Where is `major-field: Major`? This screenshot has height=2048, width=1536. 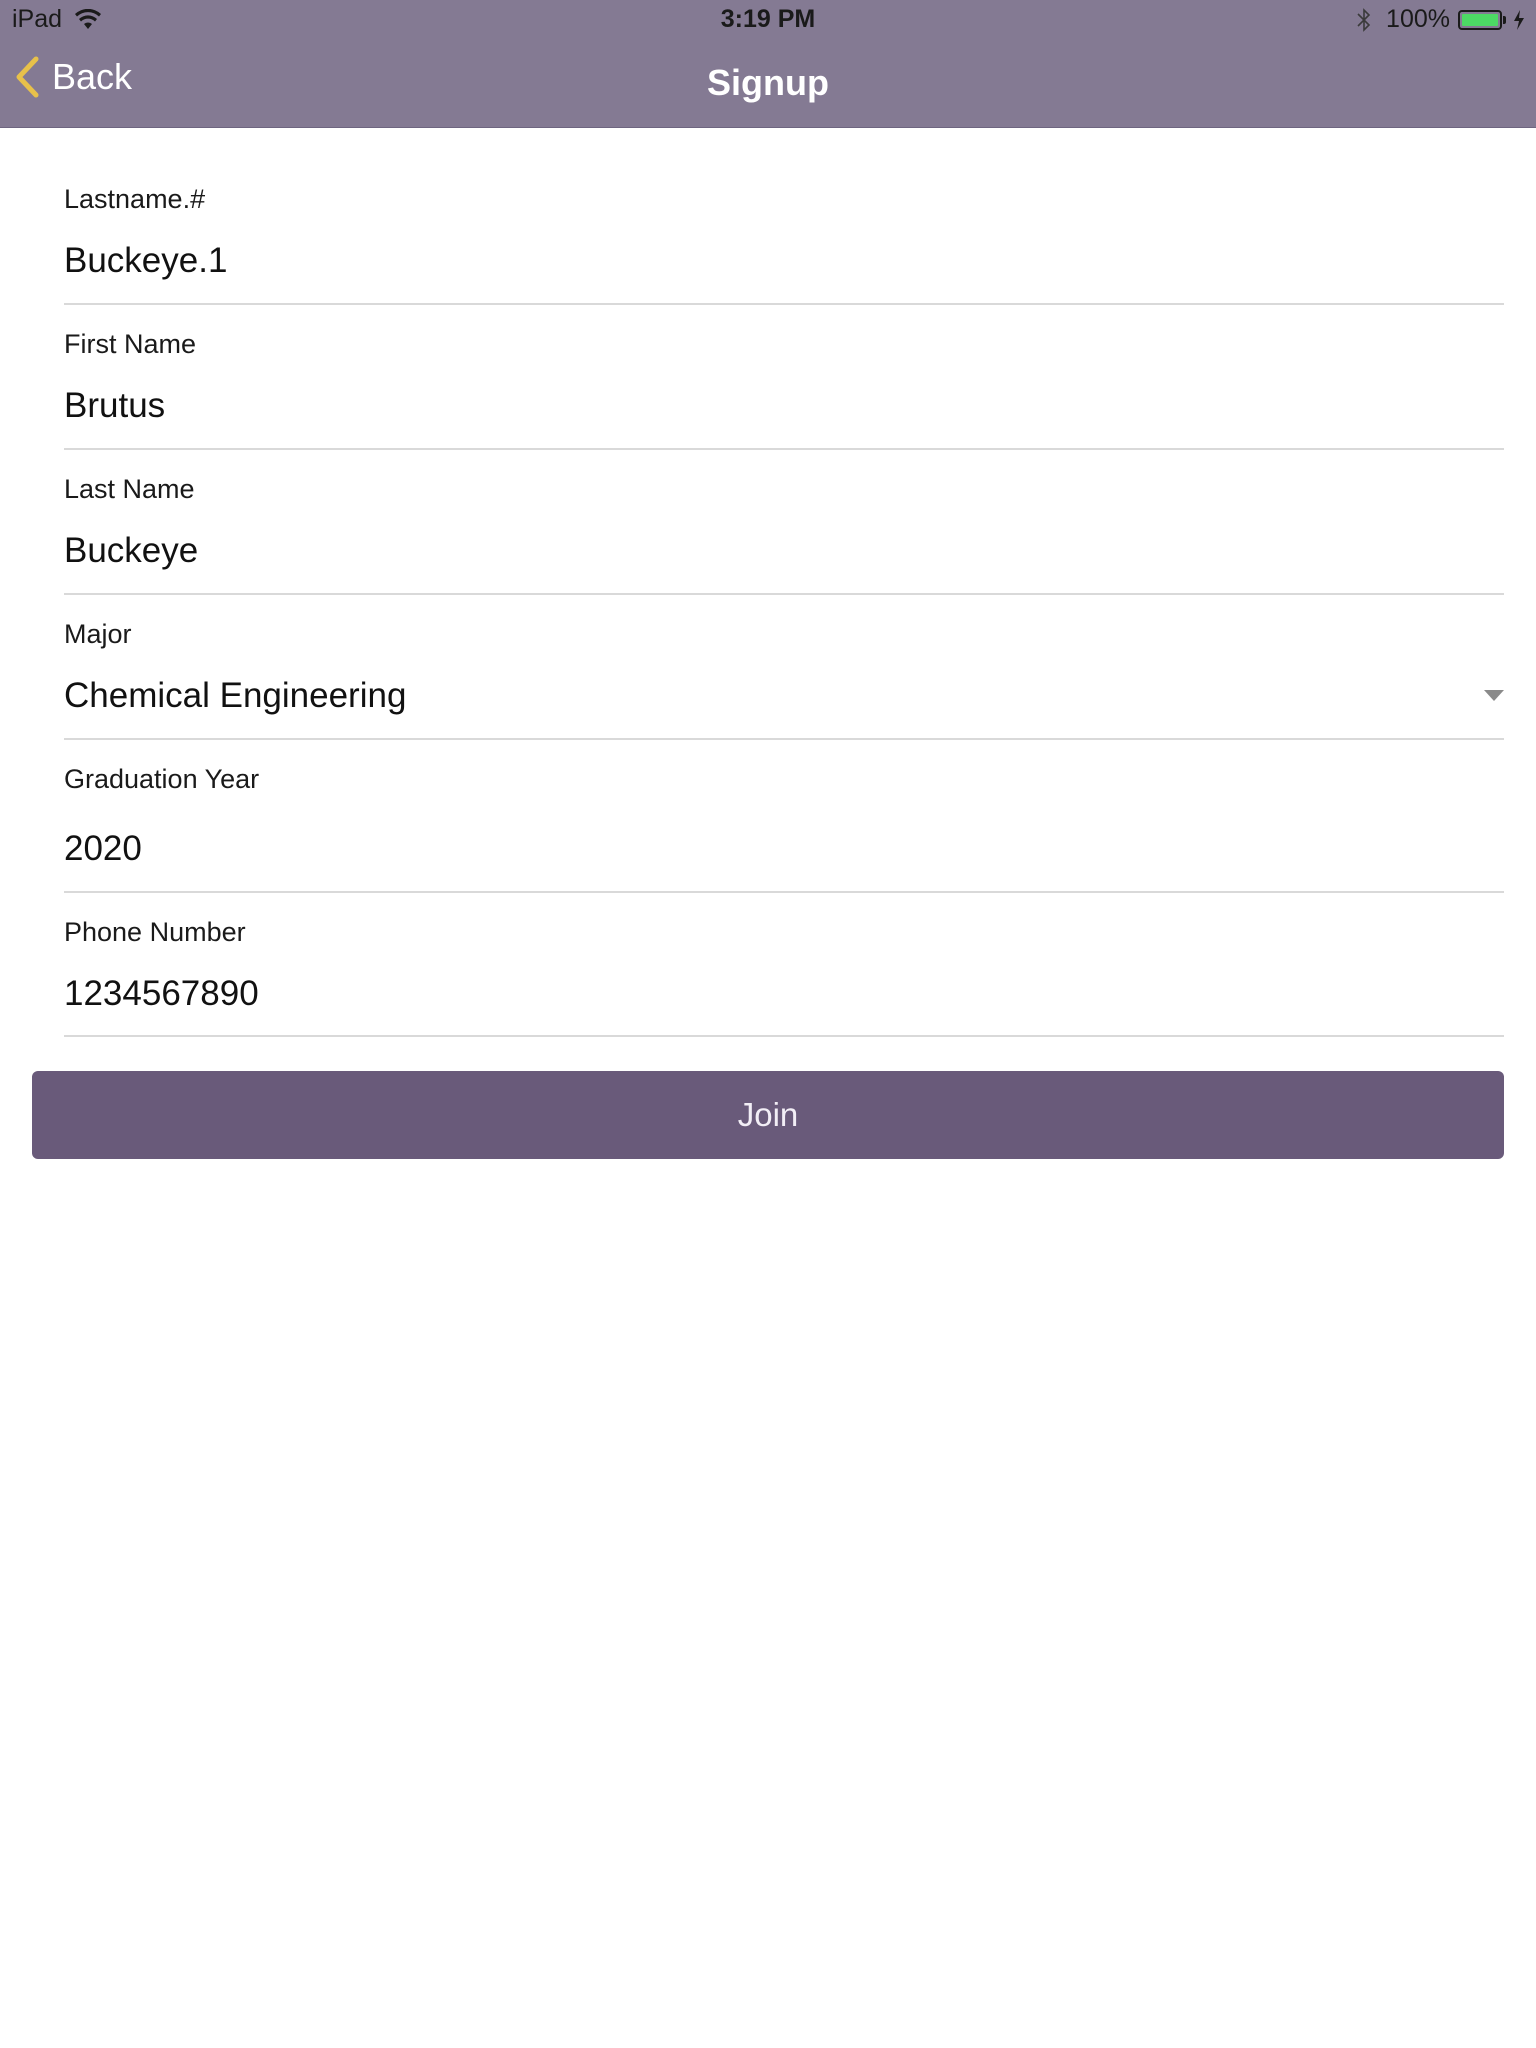 major-field: Major is located at coordinates (784, 667).